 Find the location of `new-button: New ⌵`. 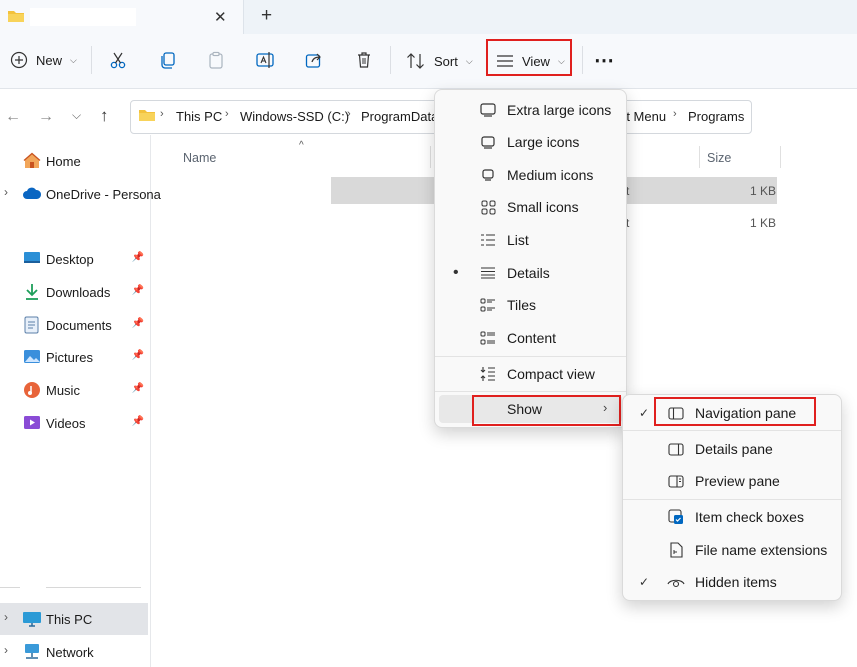

new-button: New ⌵ is located at coordinates (43, 60).